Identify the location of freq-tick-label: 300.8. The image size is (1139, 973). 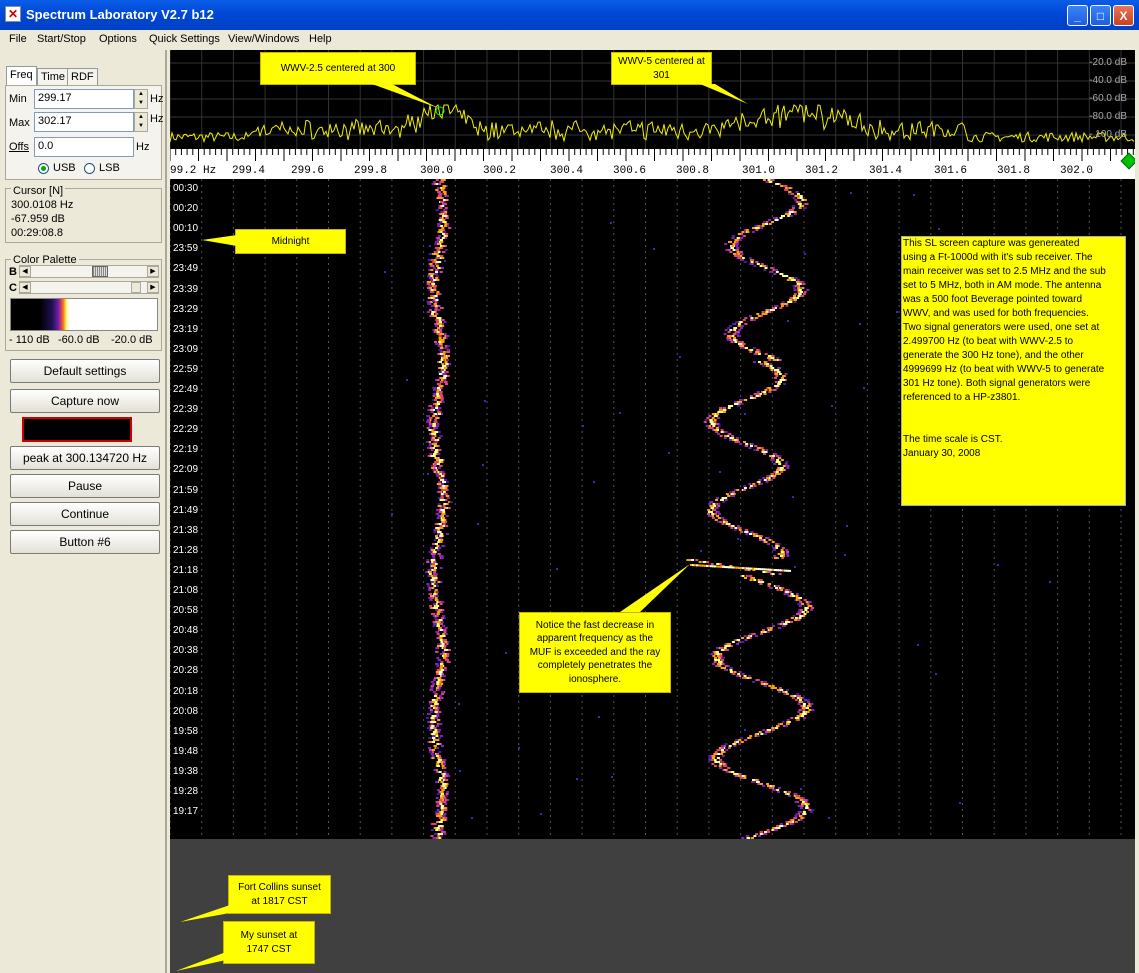
(693, 171).